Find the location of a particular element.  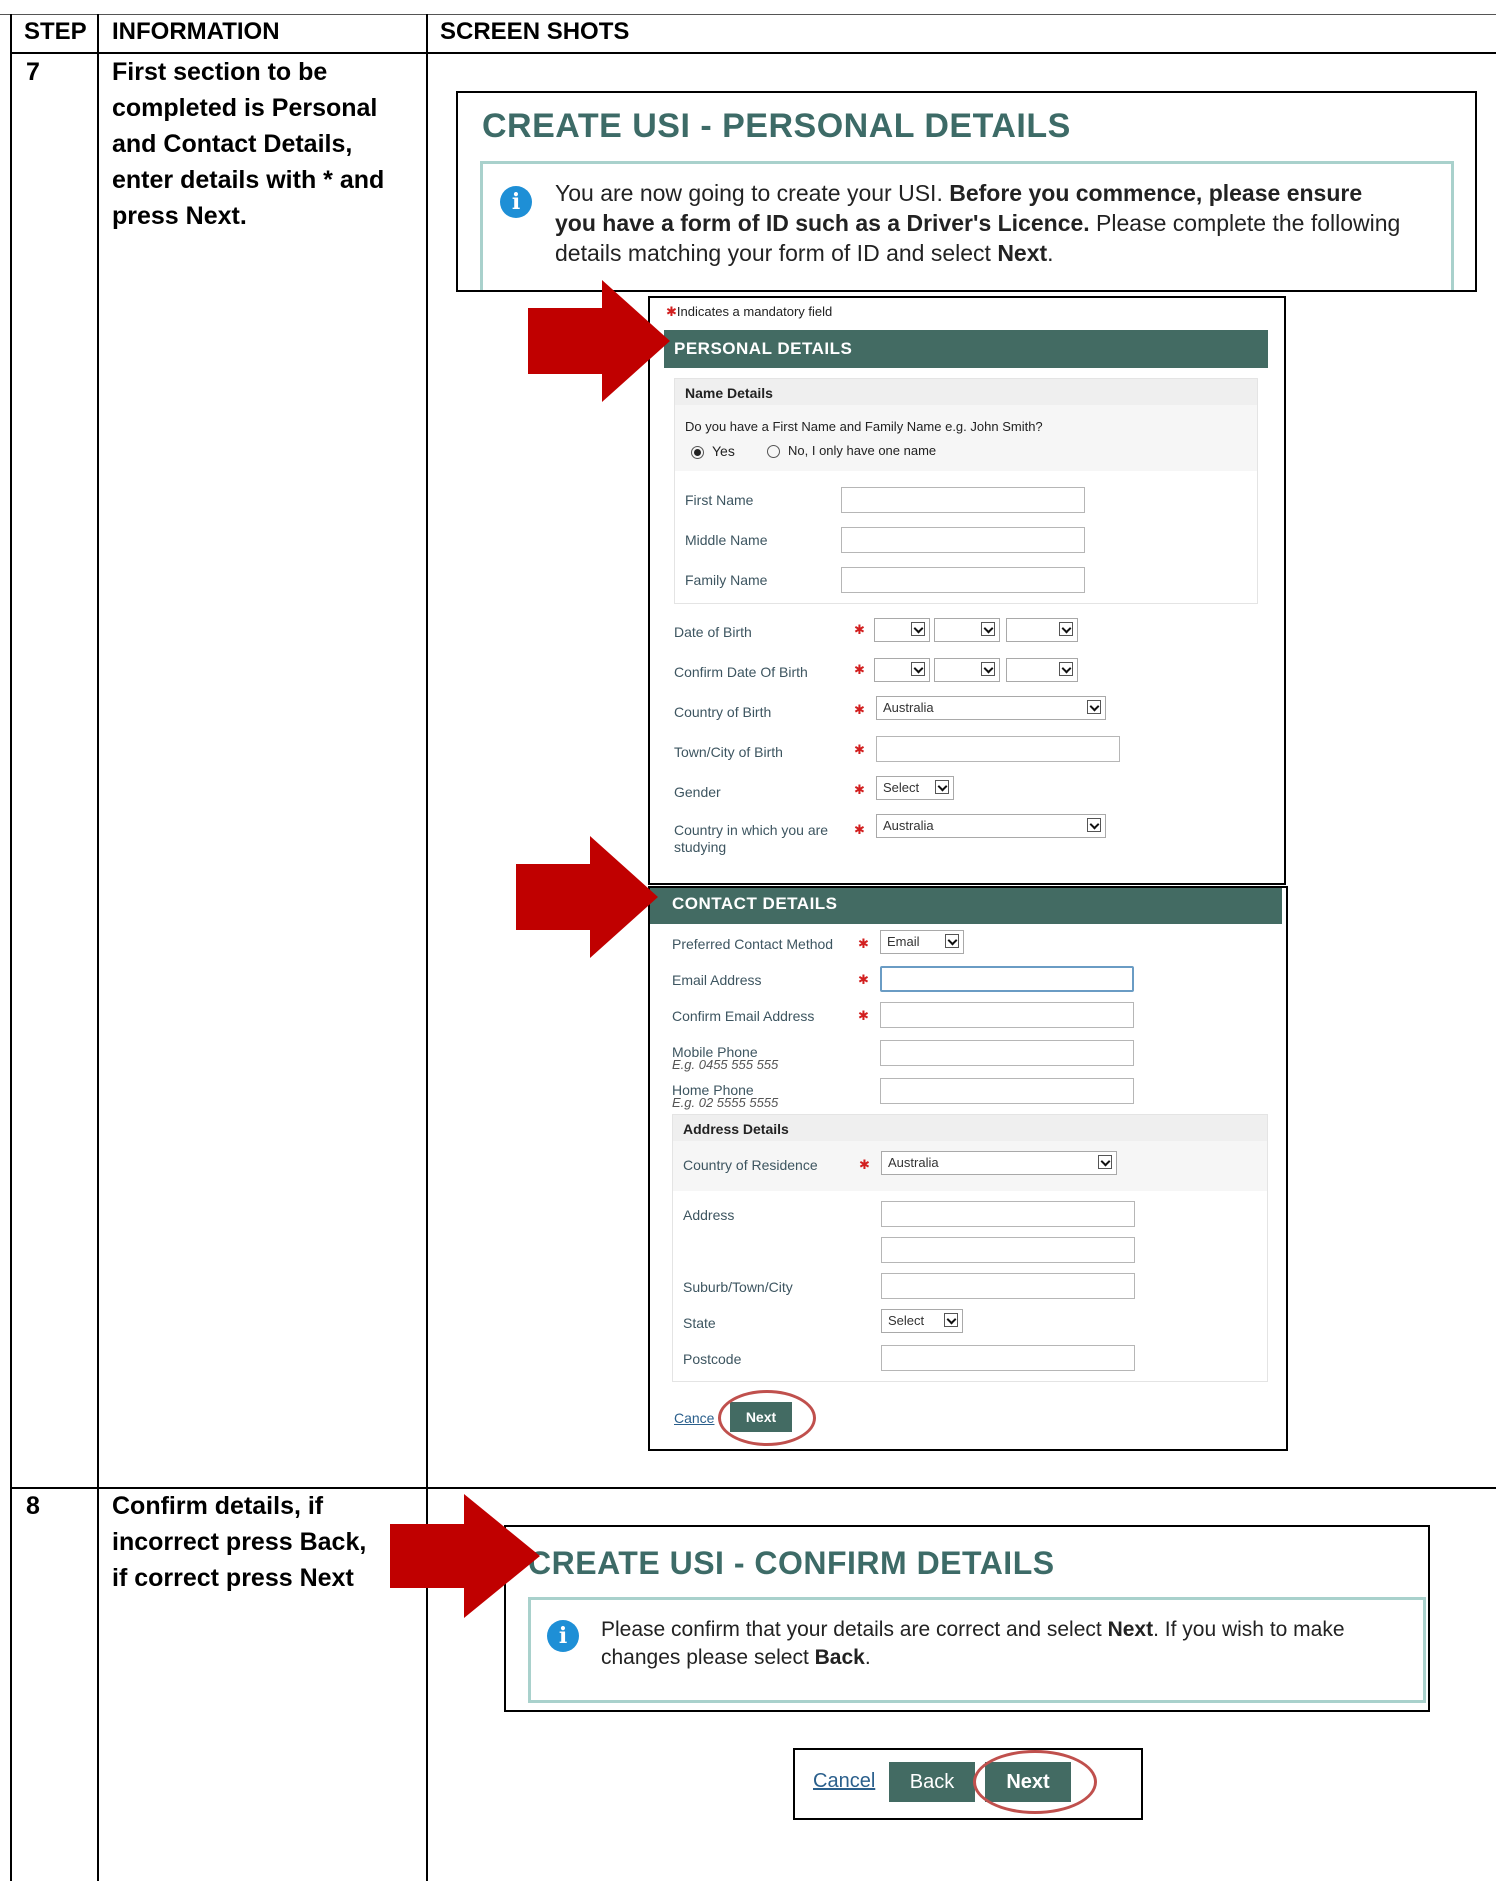

preferred-contact-select: Email is located at coordinates (922, 942).